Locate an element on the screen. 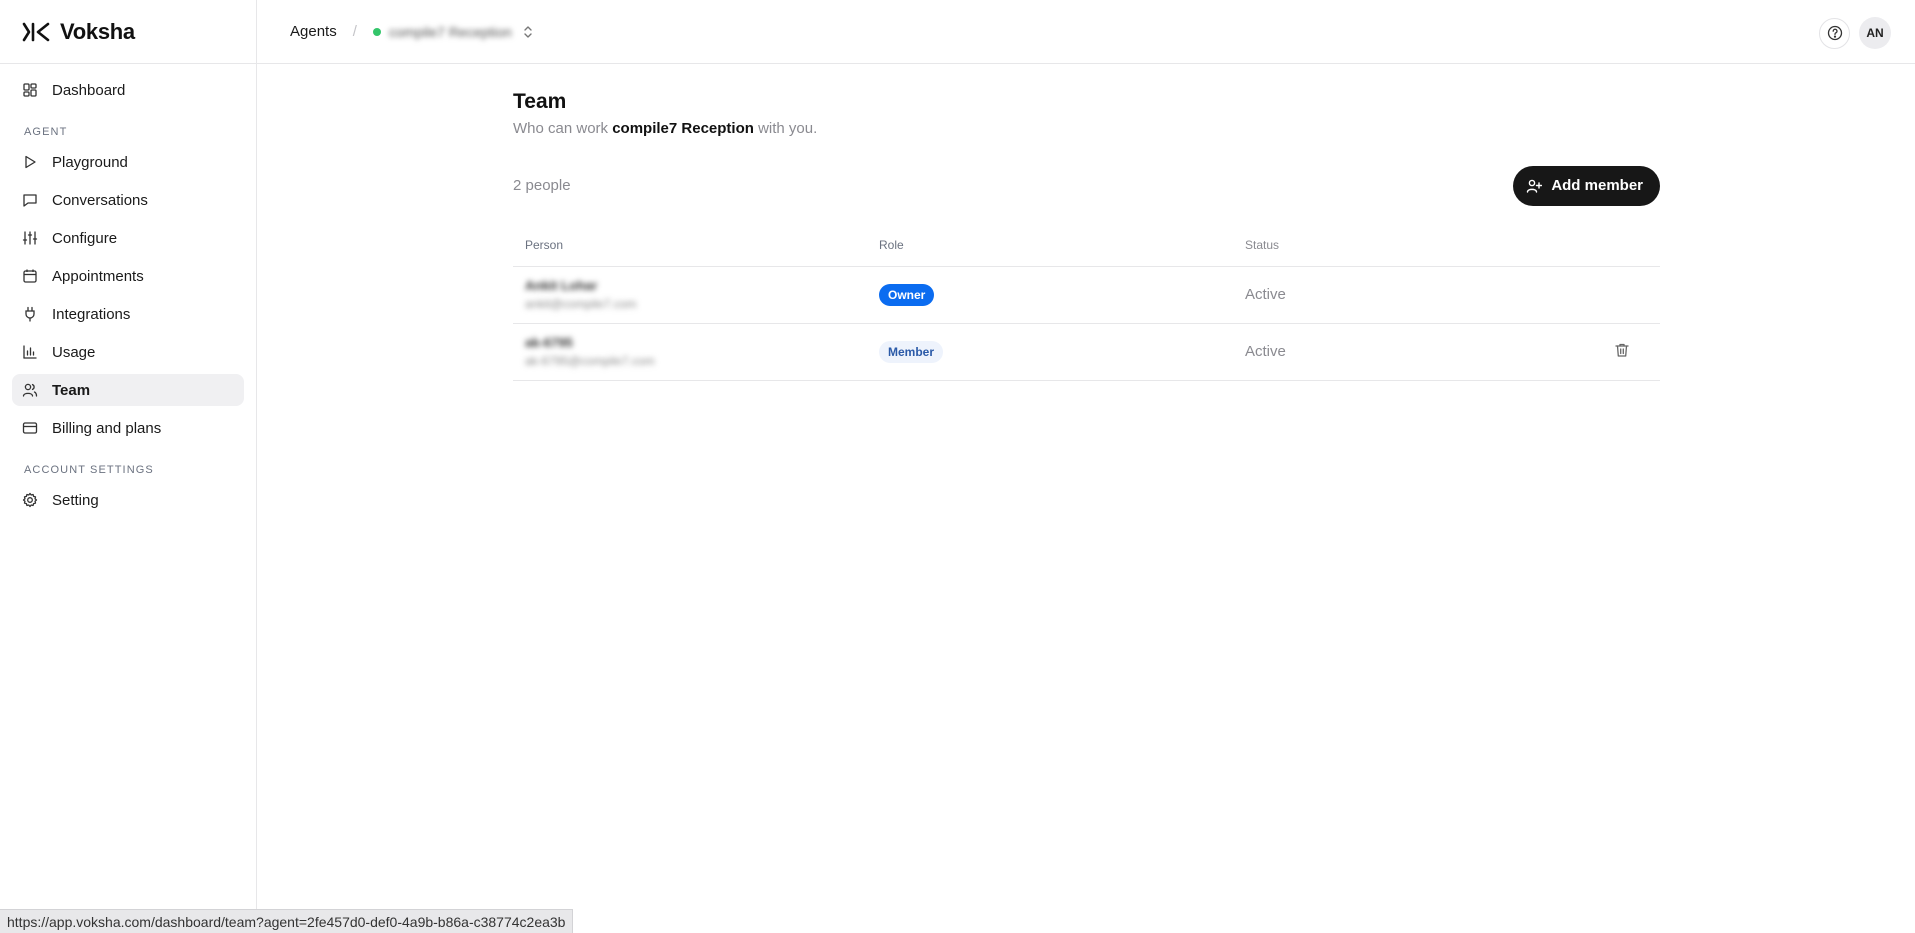 Image resolution: width=1915 pixels, height=933 pixels. sidebar-section-account: ACCOUNT SETTINGS is located at coordinates (89, 470).